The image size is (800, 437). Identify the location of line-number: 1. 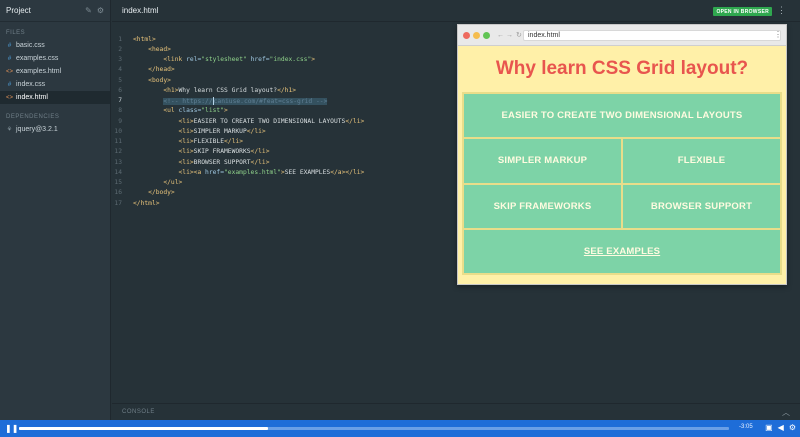
(120, 39).